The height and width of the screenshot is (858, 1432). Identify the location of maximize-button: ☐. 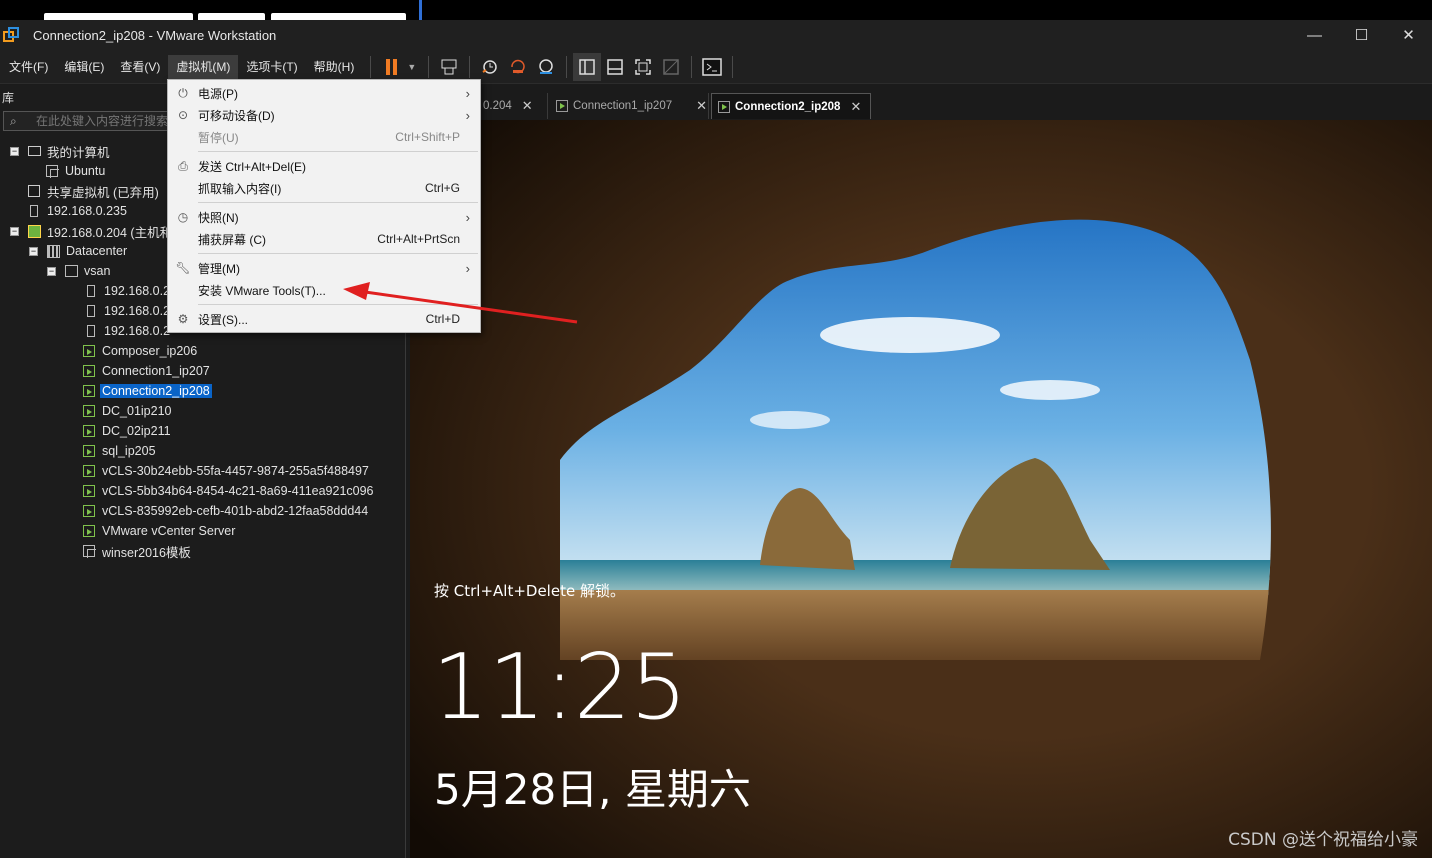
(1361, 35).